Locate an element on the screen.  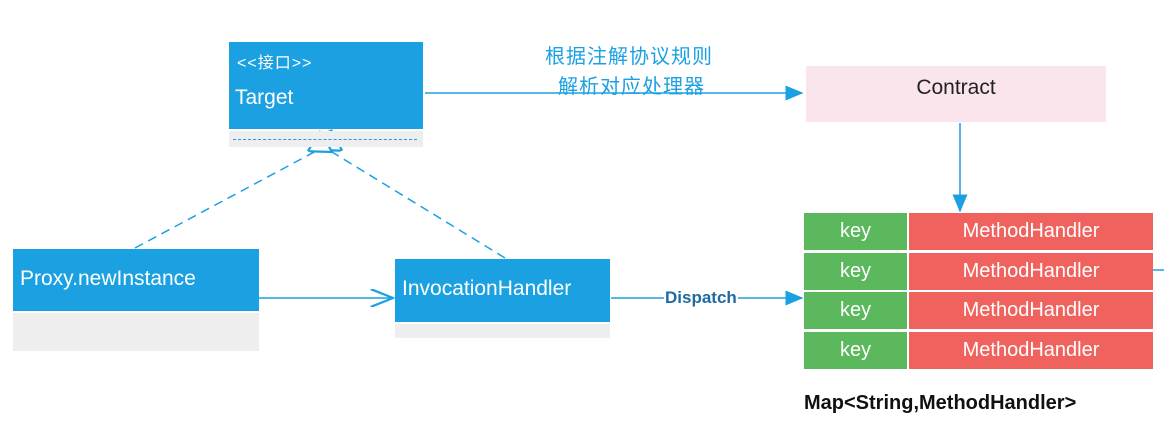
contract-box: Contract is located at coordinates (956, 94).